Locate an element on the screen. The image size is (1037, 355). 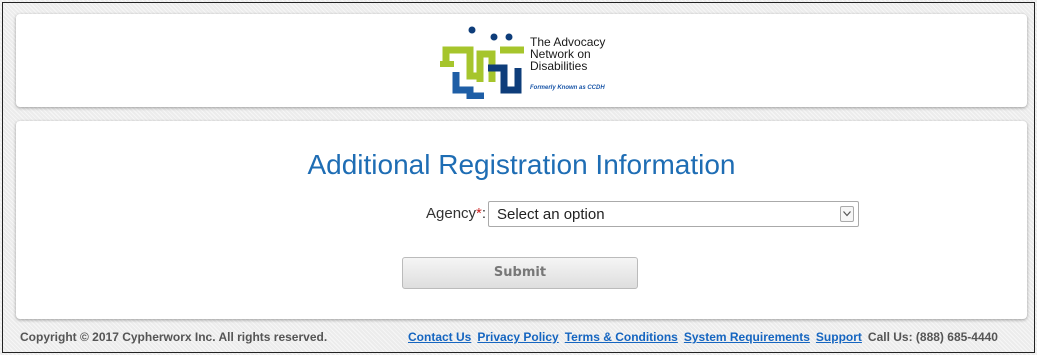
support-link: Support is located at coordinates (839, 337).